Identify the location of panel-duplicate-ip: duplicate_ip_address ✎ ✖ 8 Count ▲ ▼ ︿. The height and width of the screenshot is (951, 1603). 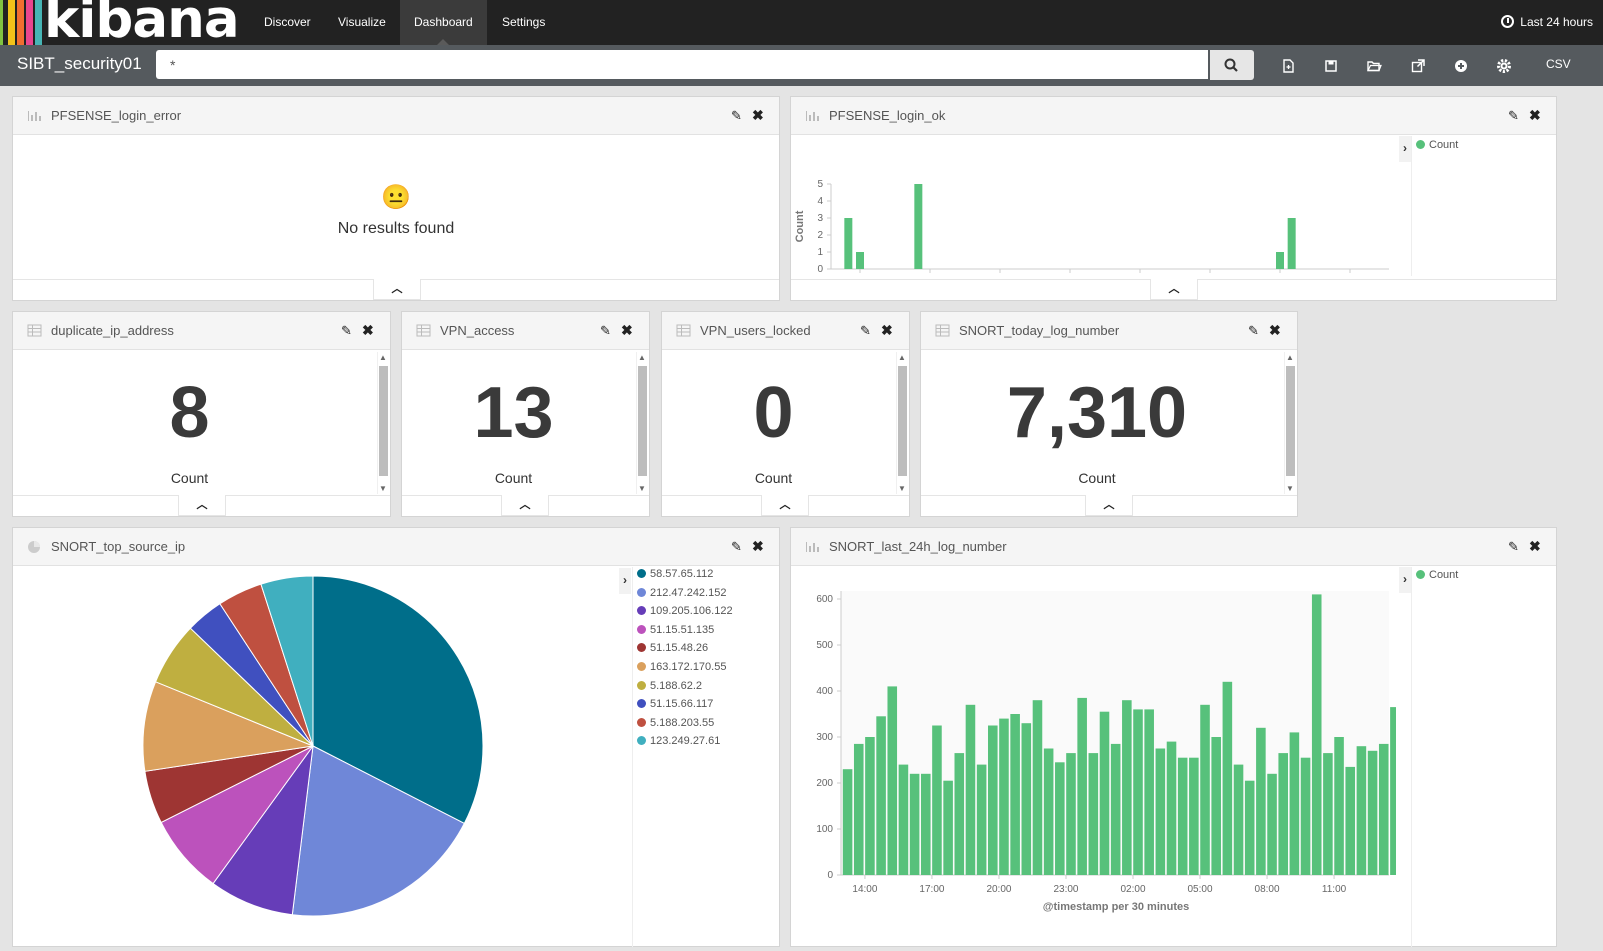
(201, 414).